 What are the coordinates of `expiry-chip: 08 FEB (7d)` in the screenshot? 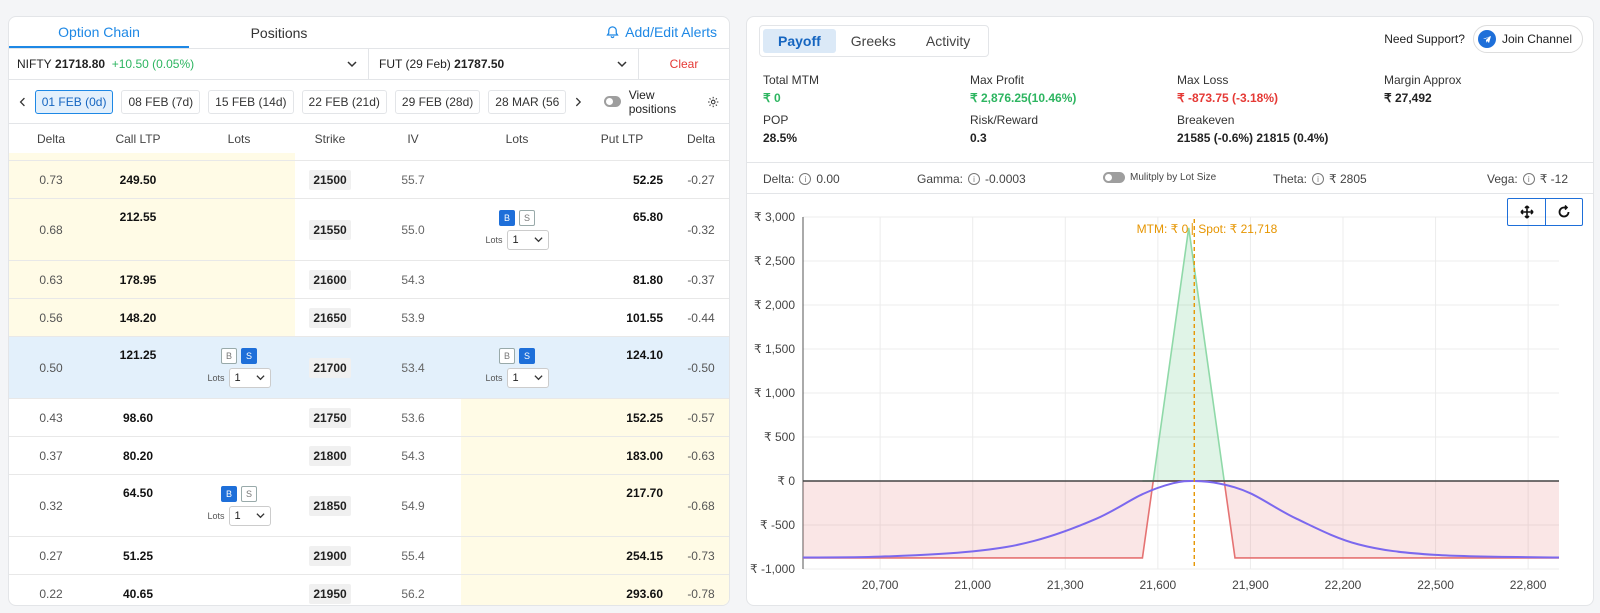 It's located at (161, 101).